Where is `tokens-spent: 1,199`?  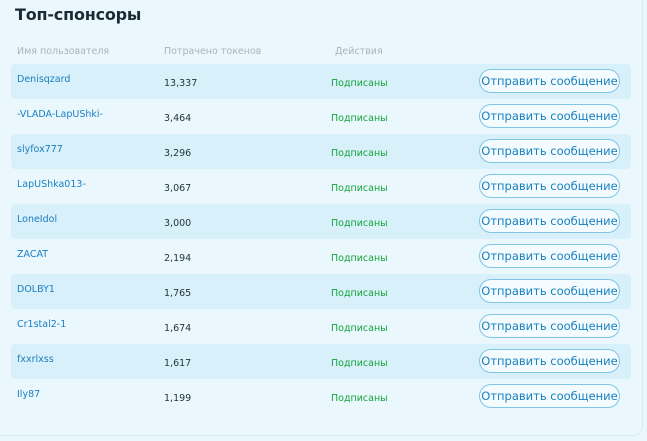
tokens-spent: 1,199 is located at coordinates (178, 398).